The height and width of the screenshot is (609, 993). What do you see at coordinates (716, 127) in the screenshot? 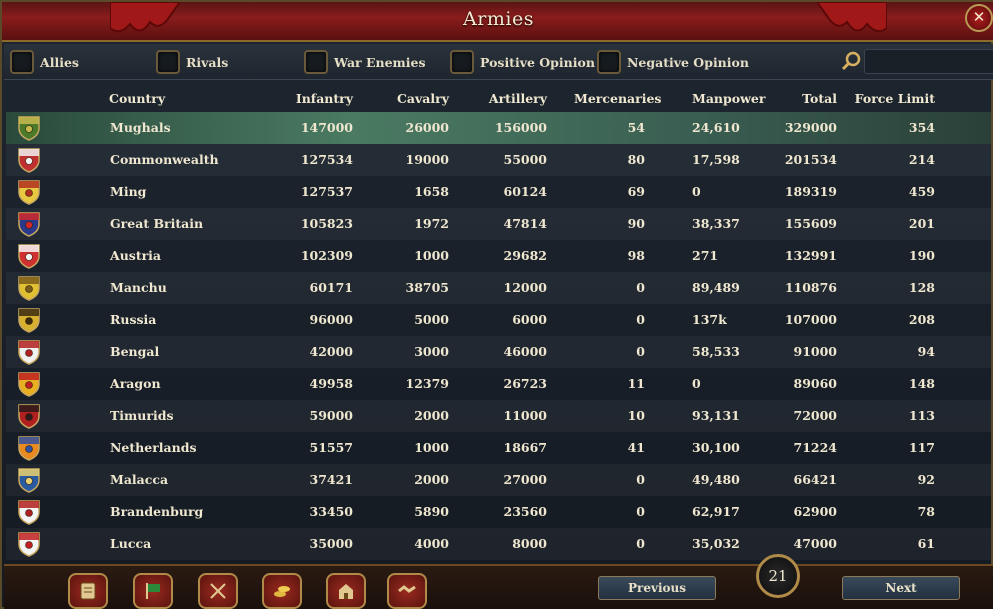
I see `cell-manpower: 24,610` at bounding box center [716, 127].